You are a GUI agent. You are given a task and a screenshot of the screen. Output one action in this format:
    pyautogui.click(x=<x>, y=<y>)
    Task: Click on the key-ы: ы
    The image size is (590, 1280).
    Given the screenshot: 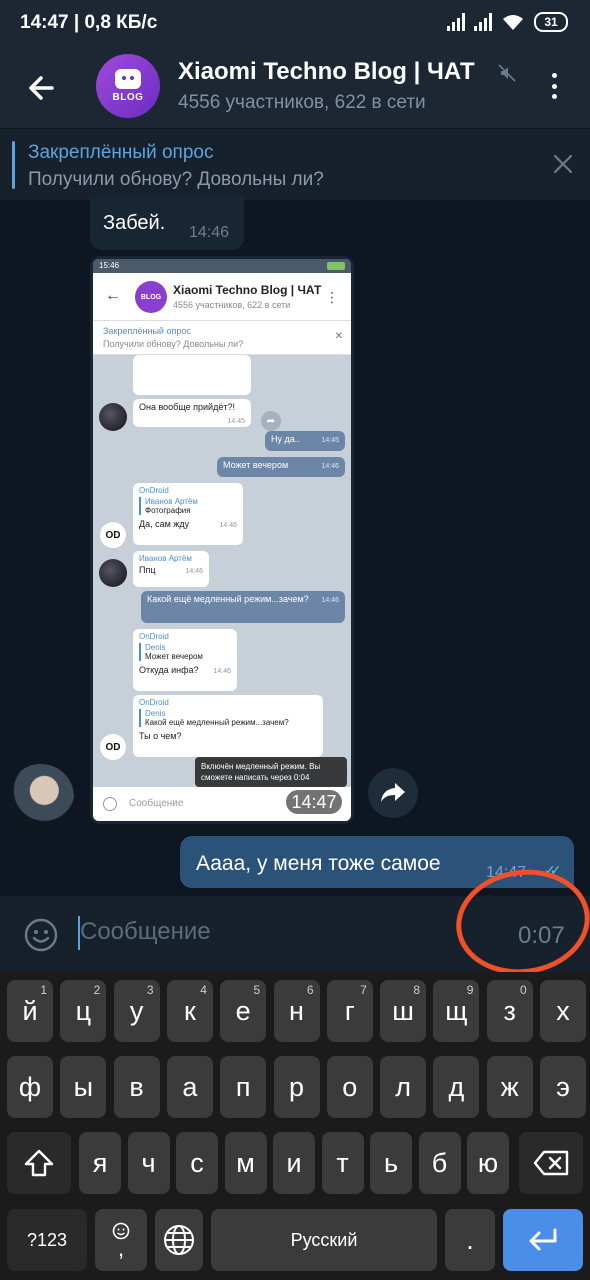 What is the action you would take?
    pyautogui.click(x=83, y=1087)
    